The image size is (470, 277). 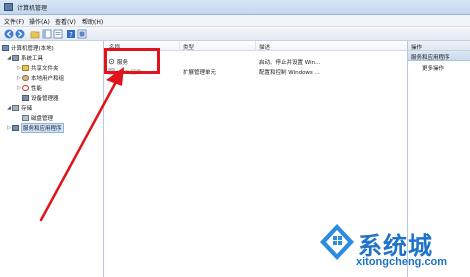 I want to click on actions-section-services-and-applications: 服务和应用程序, so click(x=439, y=56).